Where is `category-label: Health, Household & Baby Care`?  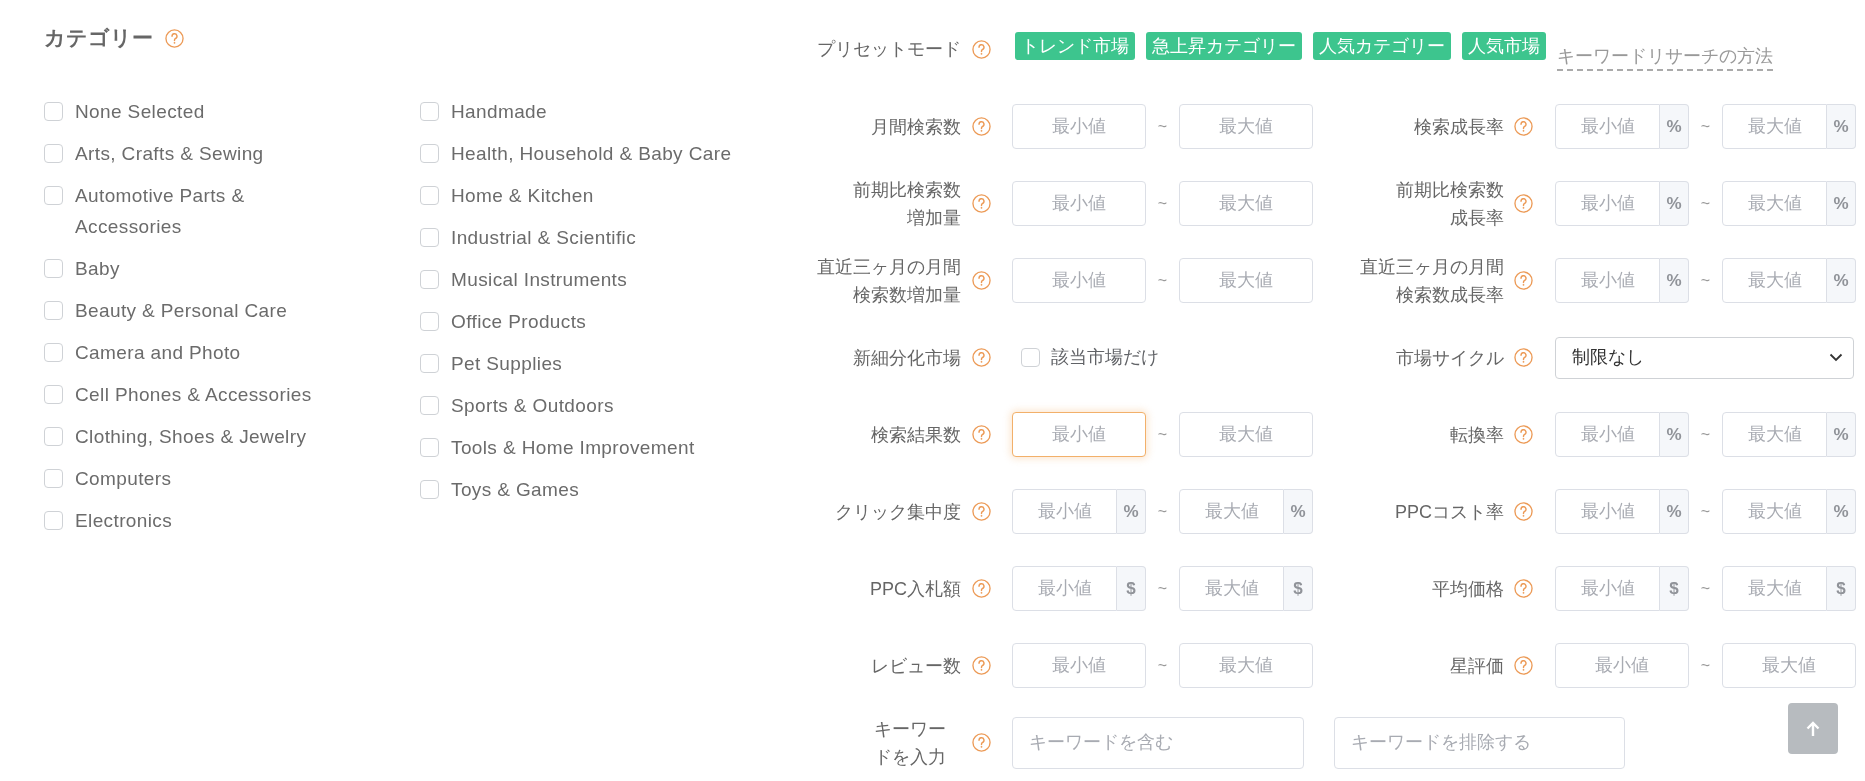
category-label: Health, Household & Baby Care is located at coordinates (591, 153).